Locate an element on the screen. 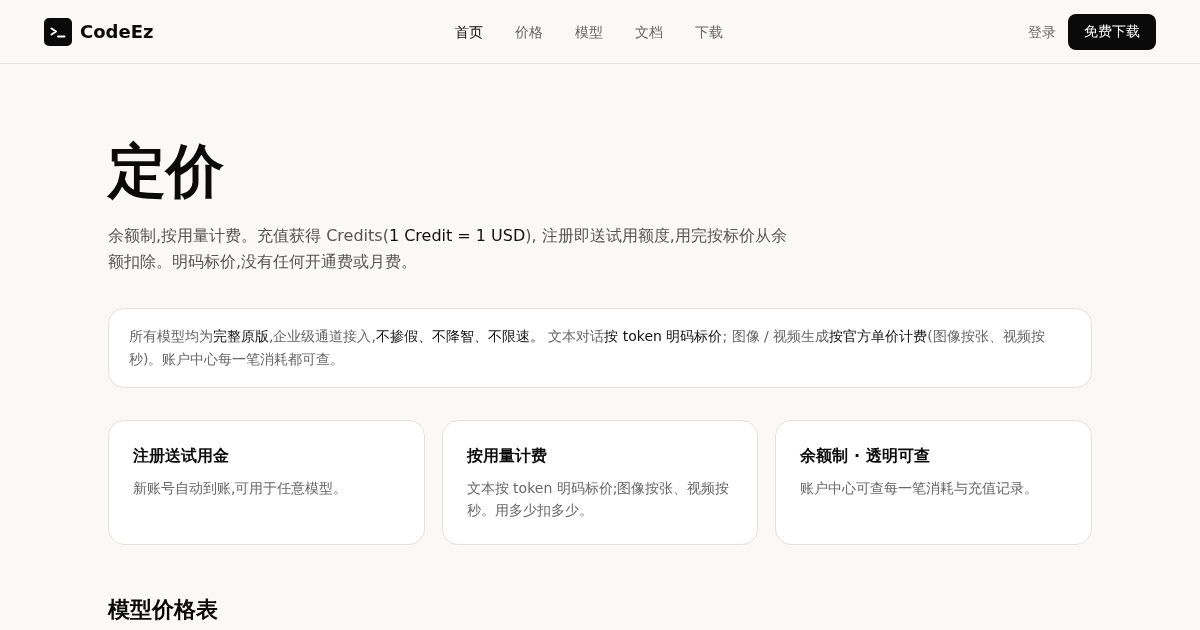 Image resolution: width=1200 pixels, height=630 pixels. nav-link: 首页 is located at coordinates (469, 31).